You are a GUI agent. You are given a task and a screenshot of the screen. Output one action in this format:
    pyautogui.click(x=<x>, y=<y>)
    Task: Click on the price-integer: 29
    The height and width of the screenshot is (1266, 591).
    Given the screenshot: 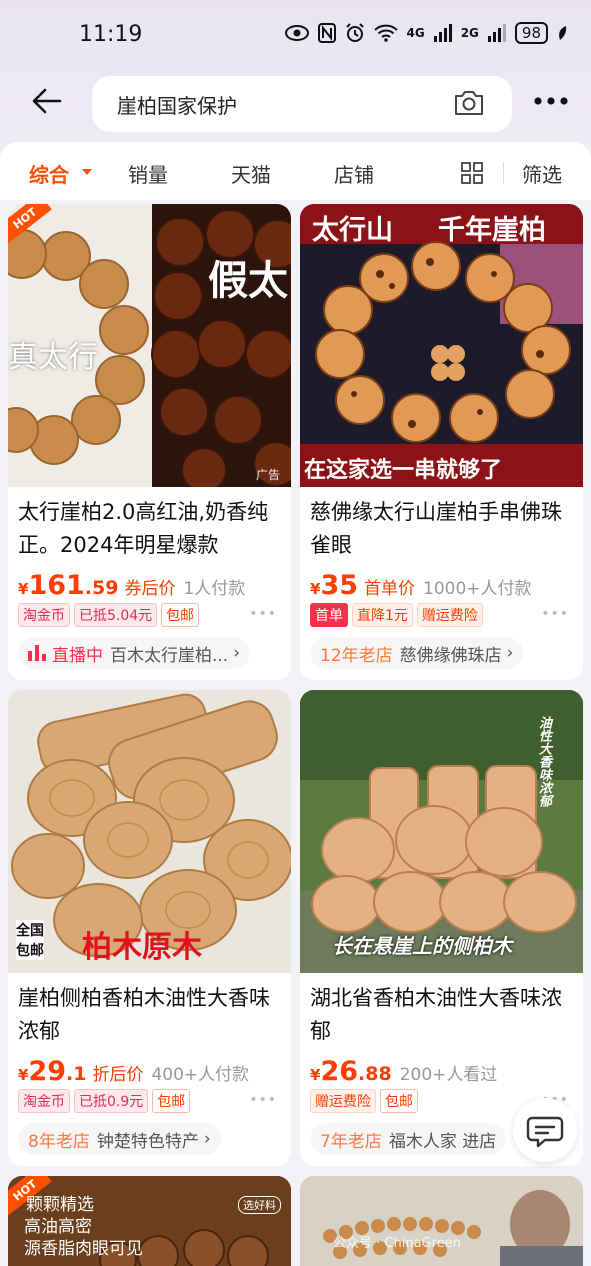 What is the action you would take?
    pyautogui.click(x=47, y=1071)
    